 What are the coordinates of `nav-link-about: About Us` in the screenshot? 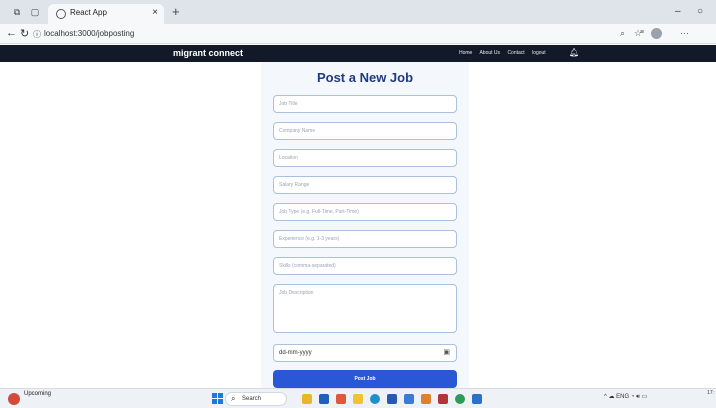 It's located at (489, 53).